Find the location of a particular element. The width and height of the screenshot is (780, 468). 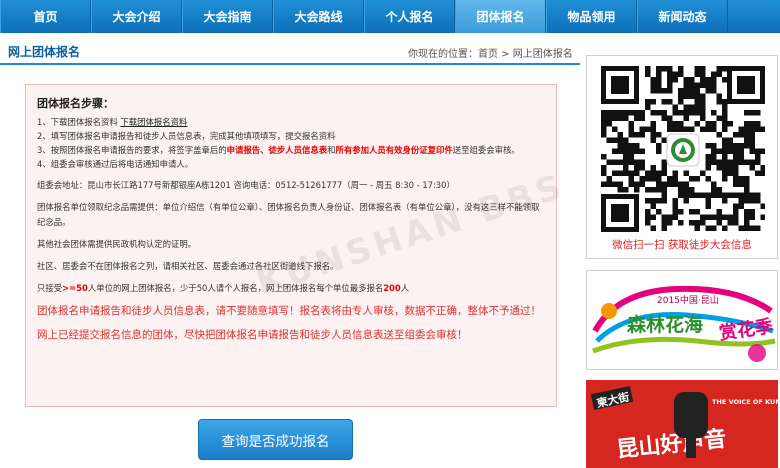

nav-item-news: 新闻动态 is located at coordinates (682, 16).